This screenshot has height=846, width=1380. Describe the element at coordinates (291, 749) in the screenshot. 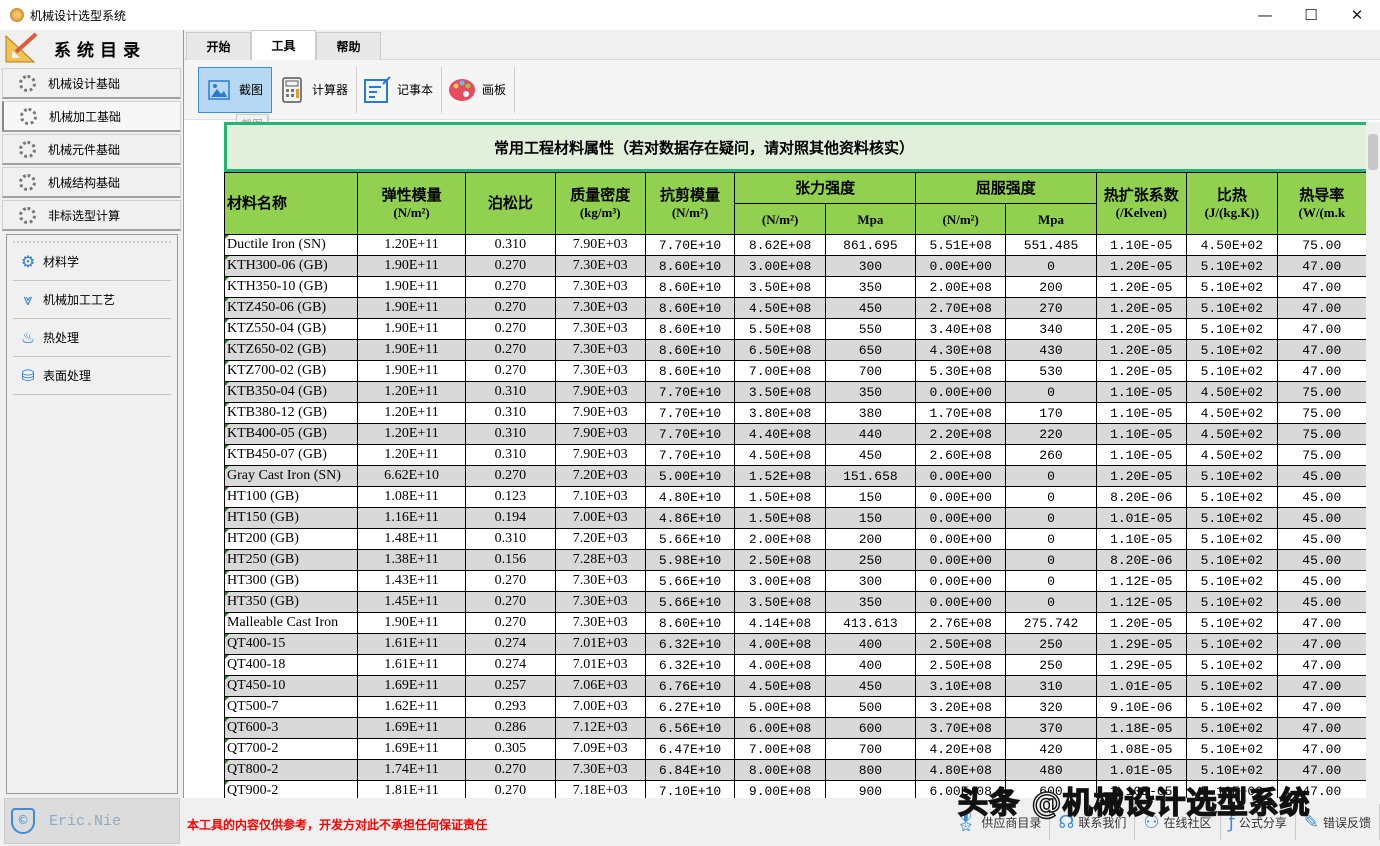

I see `table-cell: QT700-2` at that location.